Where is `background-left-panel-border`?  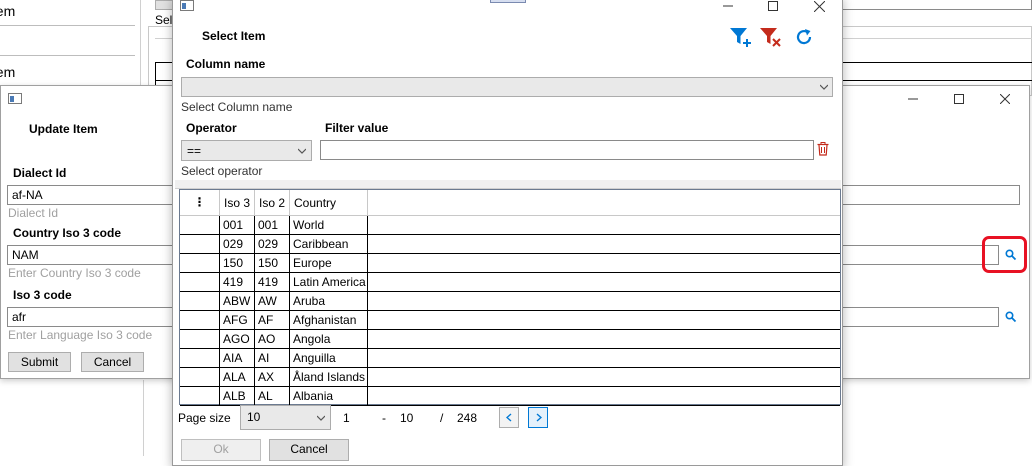
background-left-panel-border is located at coordinates (140, 45).